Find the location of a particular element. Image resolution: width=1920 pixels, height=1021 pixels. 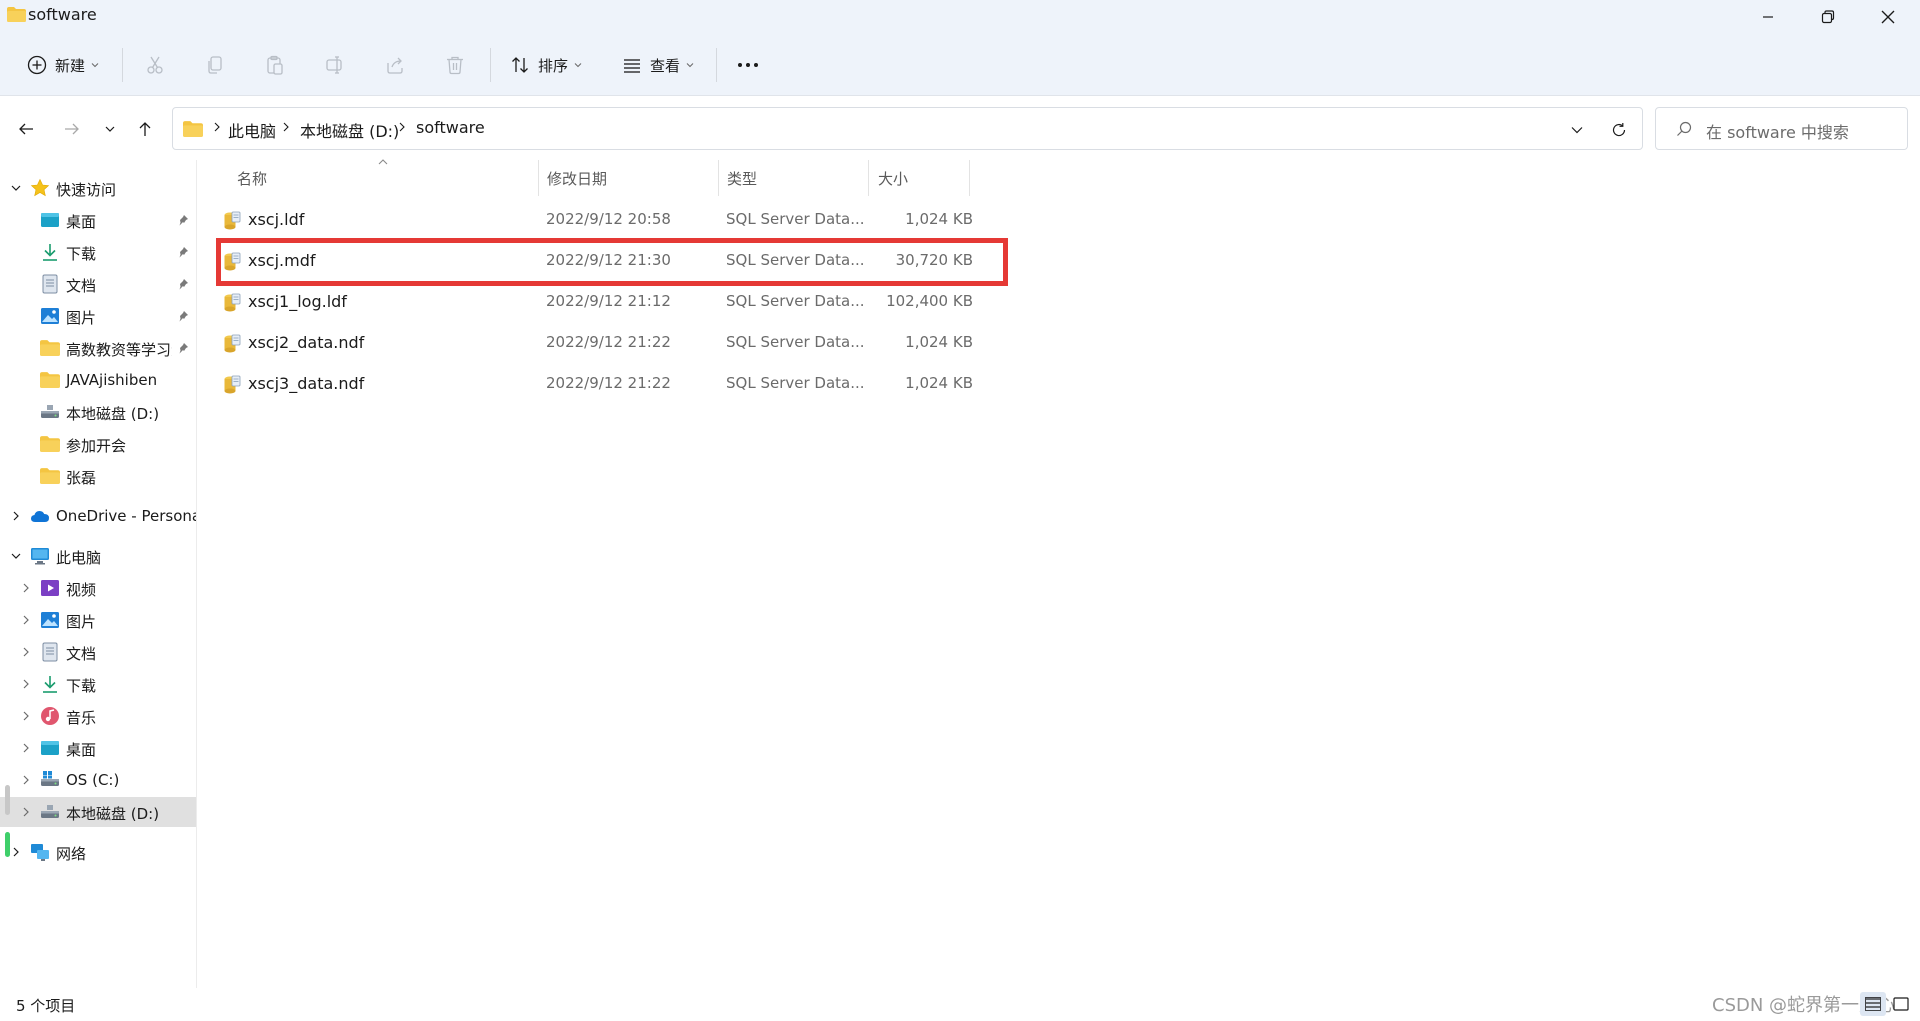

command-bar: 新建 排序 查看 is located at coordinates (960, 65).